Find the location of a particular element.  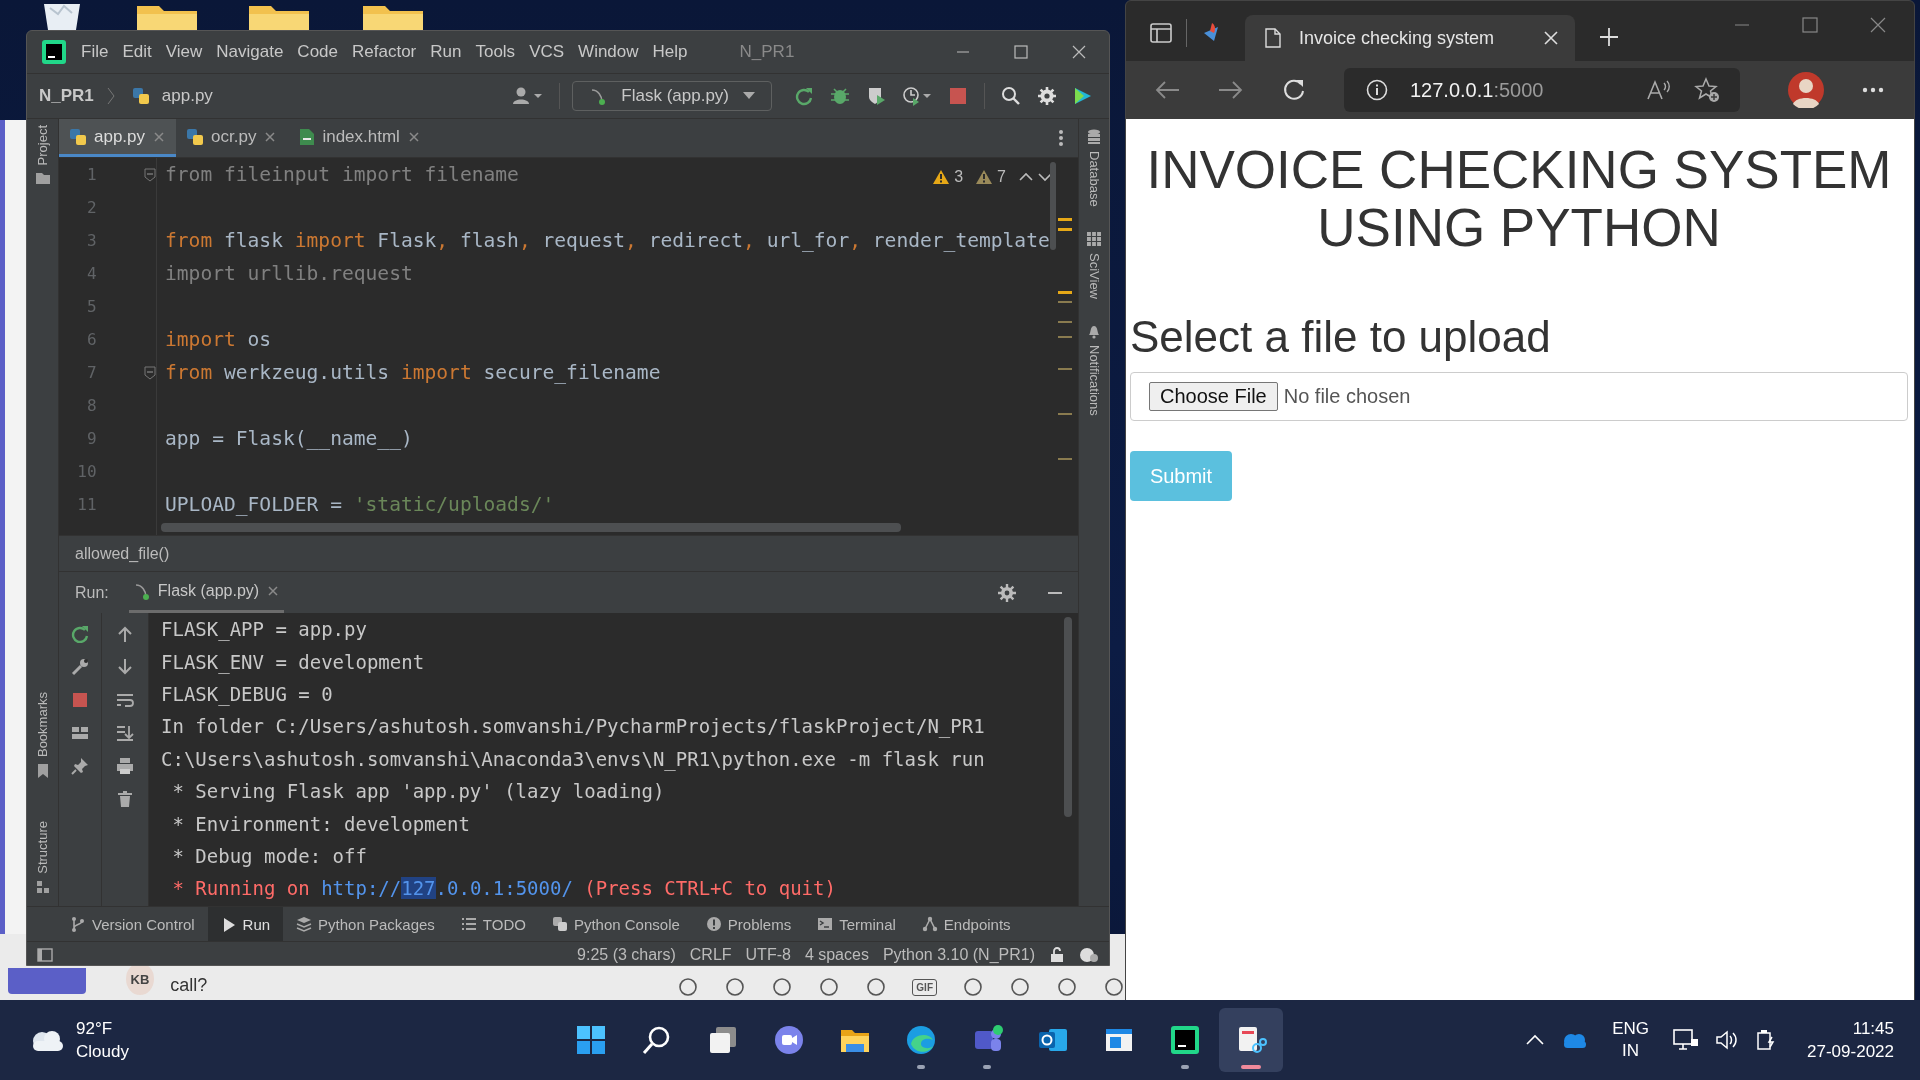

tool-window-tab: Structure is located at coordinates (42, 847).